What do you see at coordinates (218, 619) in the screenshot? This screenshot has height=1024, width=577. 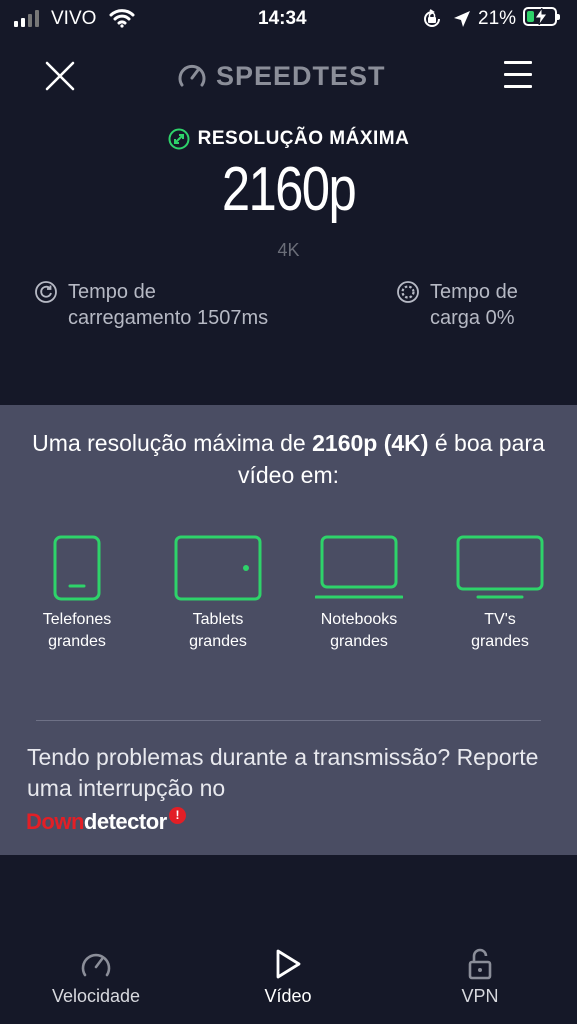 I see `device-label-line1: Tablets` at bounding box center [218, 619].